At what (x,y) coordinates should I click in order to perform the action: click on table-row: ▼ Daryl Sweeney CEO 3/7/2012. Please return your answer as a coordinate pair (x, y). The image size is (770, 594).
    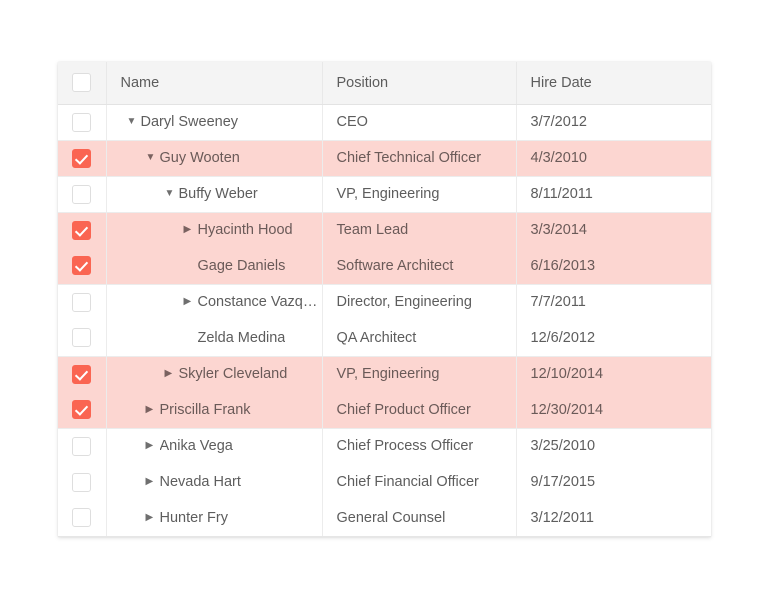
    Looking at the image, I should click on (384, 122).